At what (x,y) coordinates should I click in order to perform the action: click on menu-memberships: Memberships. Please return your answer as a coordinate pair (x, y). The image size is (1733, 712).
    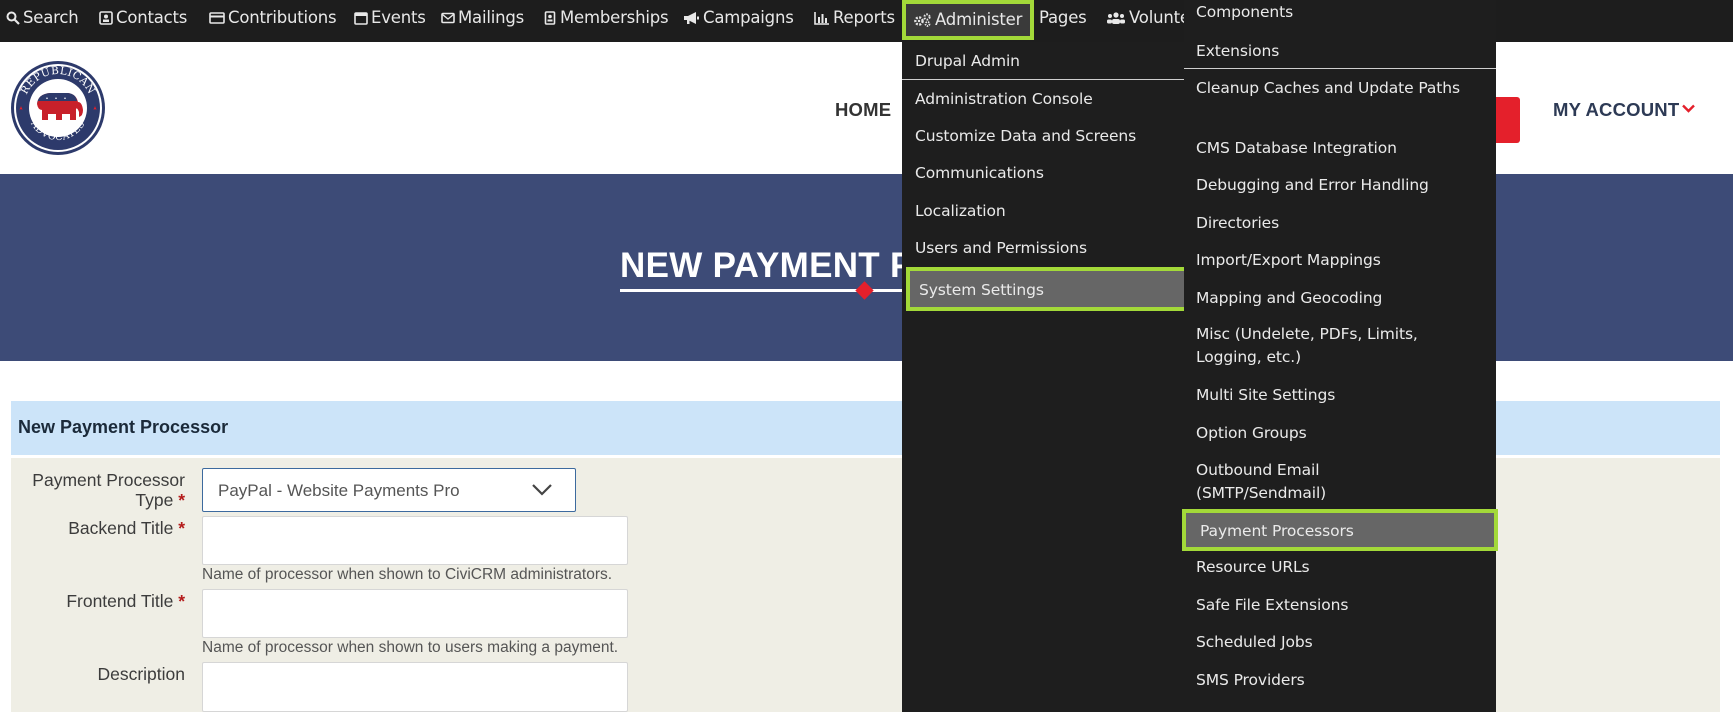
    Looking at the image, I should click on (606, 19).